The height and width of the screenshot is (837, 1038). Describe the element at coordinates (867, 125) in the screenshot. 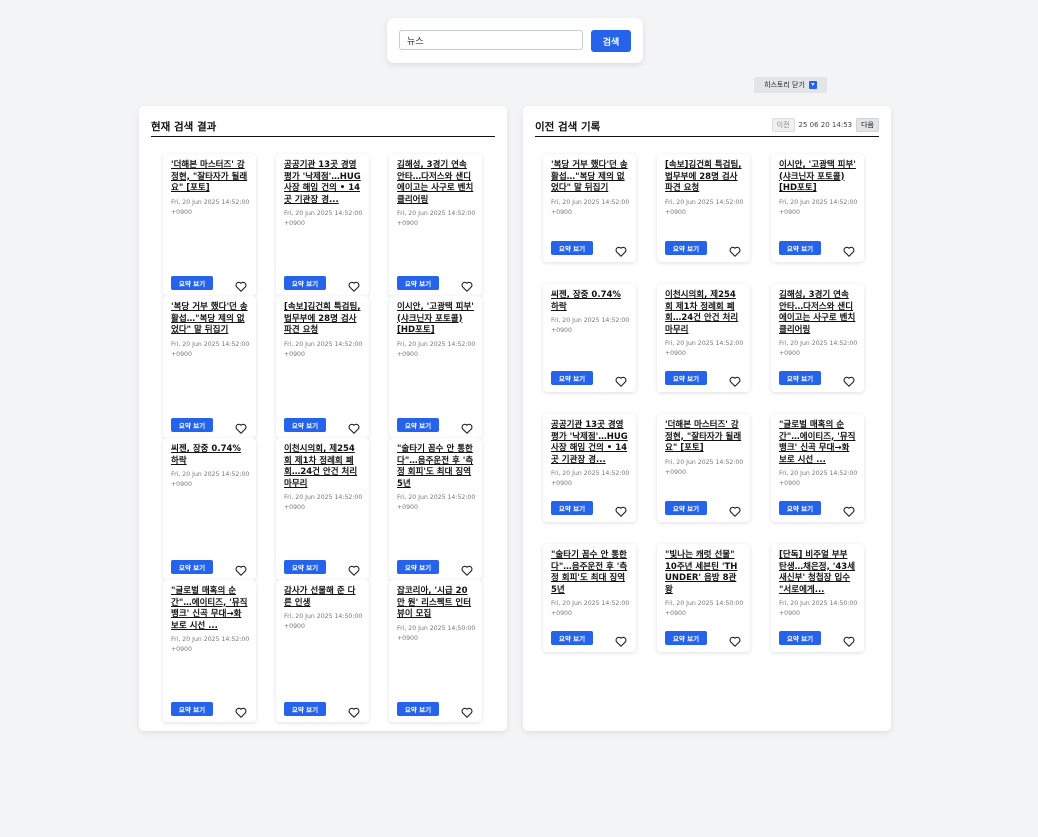

I see `history-next-button: 다음` at that location.